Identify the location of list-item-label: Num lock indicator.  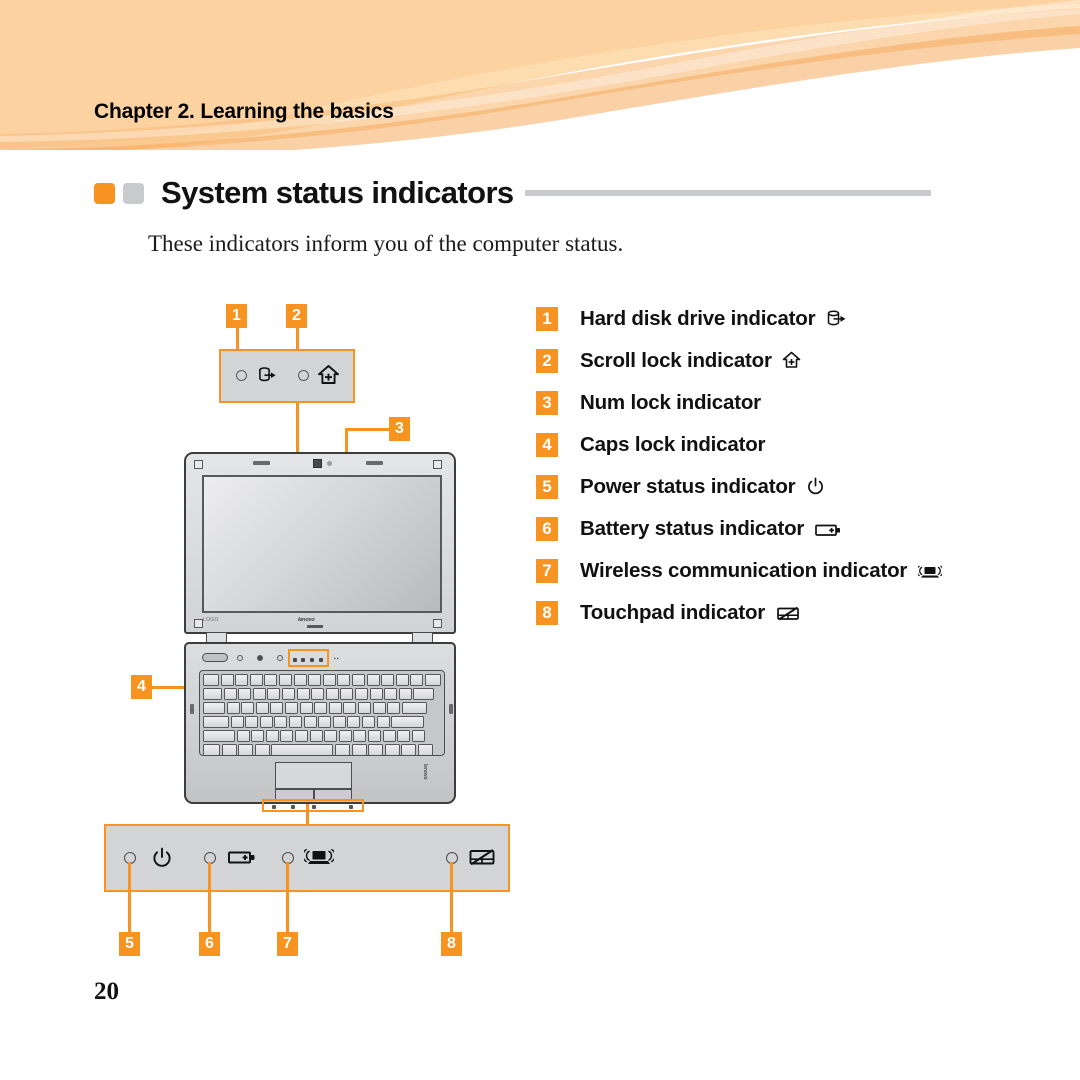
(670, 403).